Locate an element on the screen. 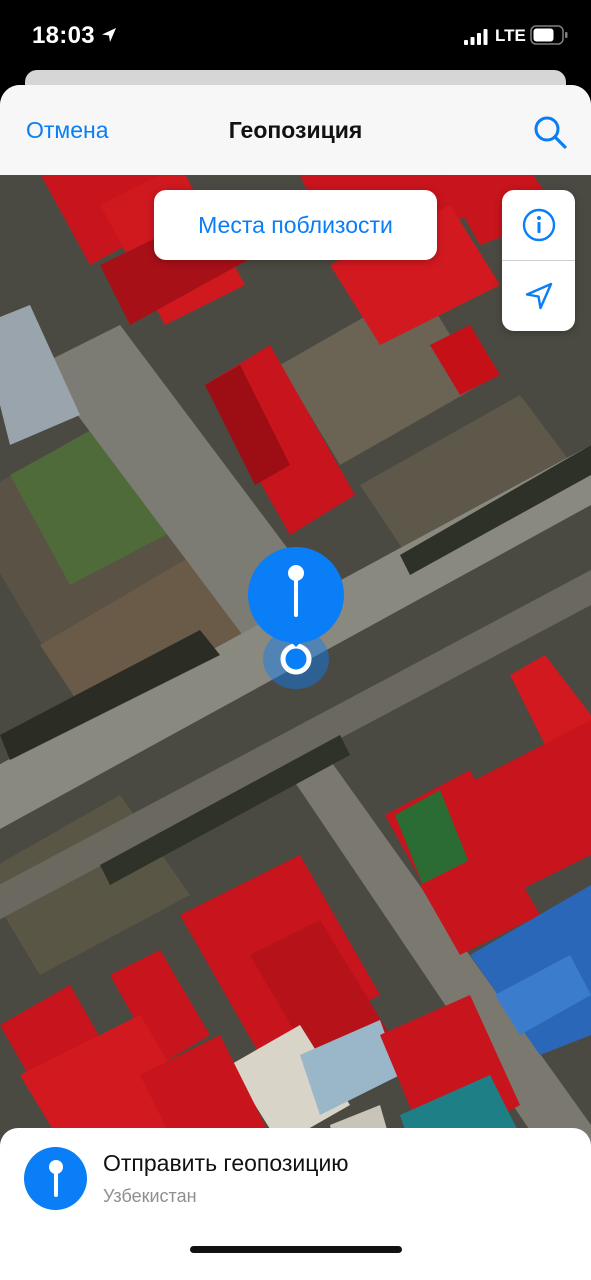 The width and height of the screenshot is (591, 1280). info-icon is located at coordinates (538, 225).